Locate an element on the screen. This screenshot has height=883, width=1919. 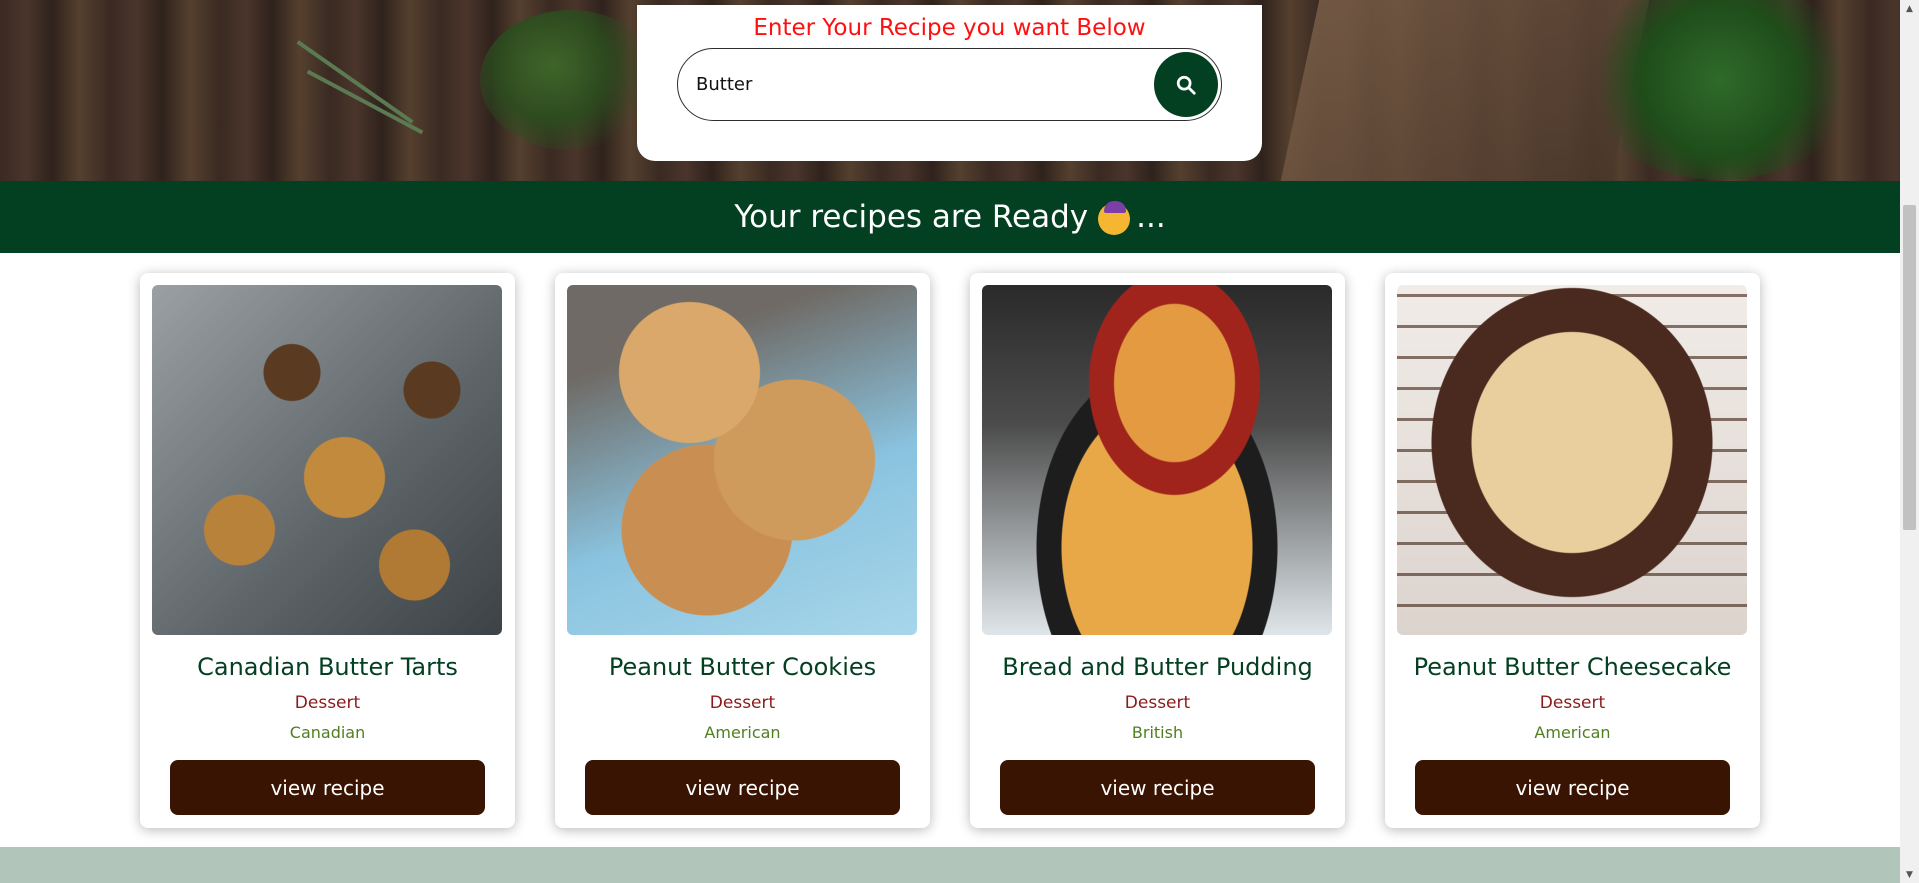
herb-decoration is located at coordinates (570, 80).